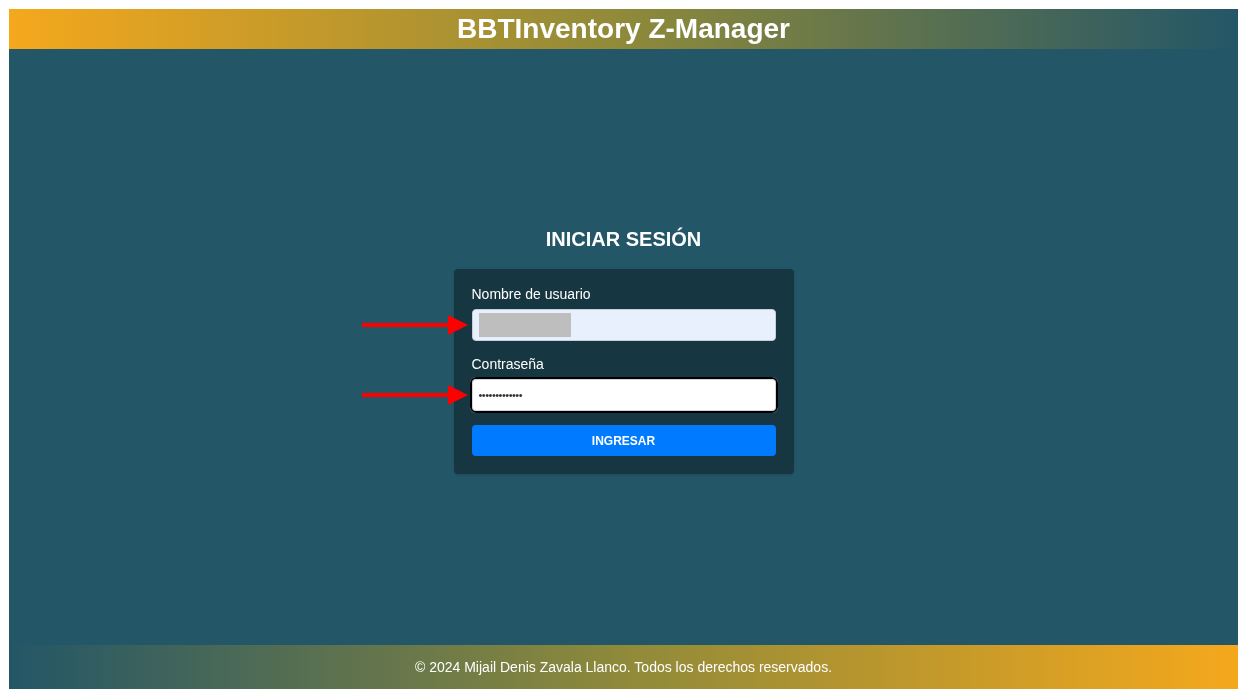  I want to click on input-field: •••••••••••••, so click(623, 395).